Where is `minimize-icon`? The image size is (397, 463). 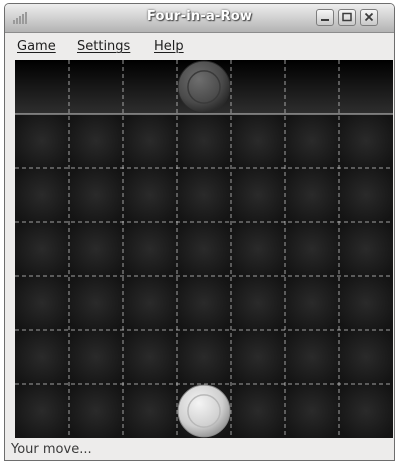 minimize-icon is located at coordinates (325, 20).